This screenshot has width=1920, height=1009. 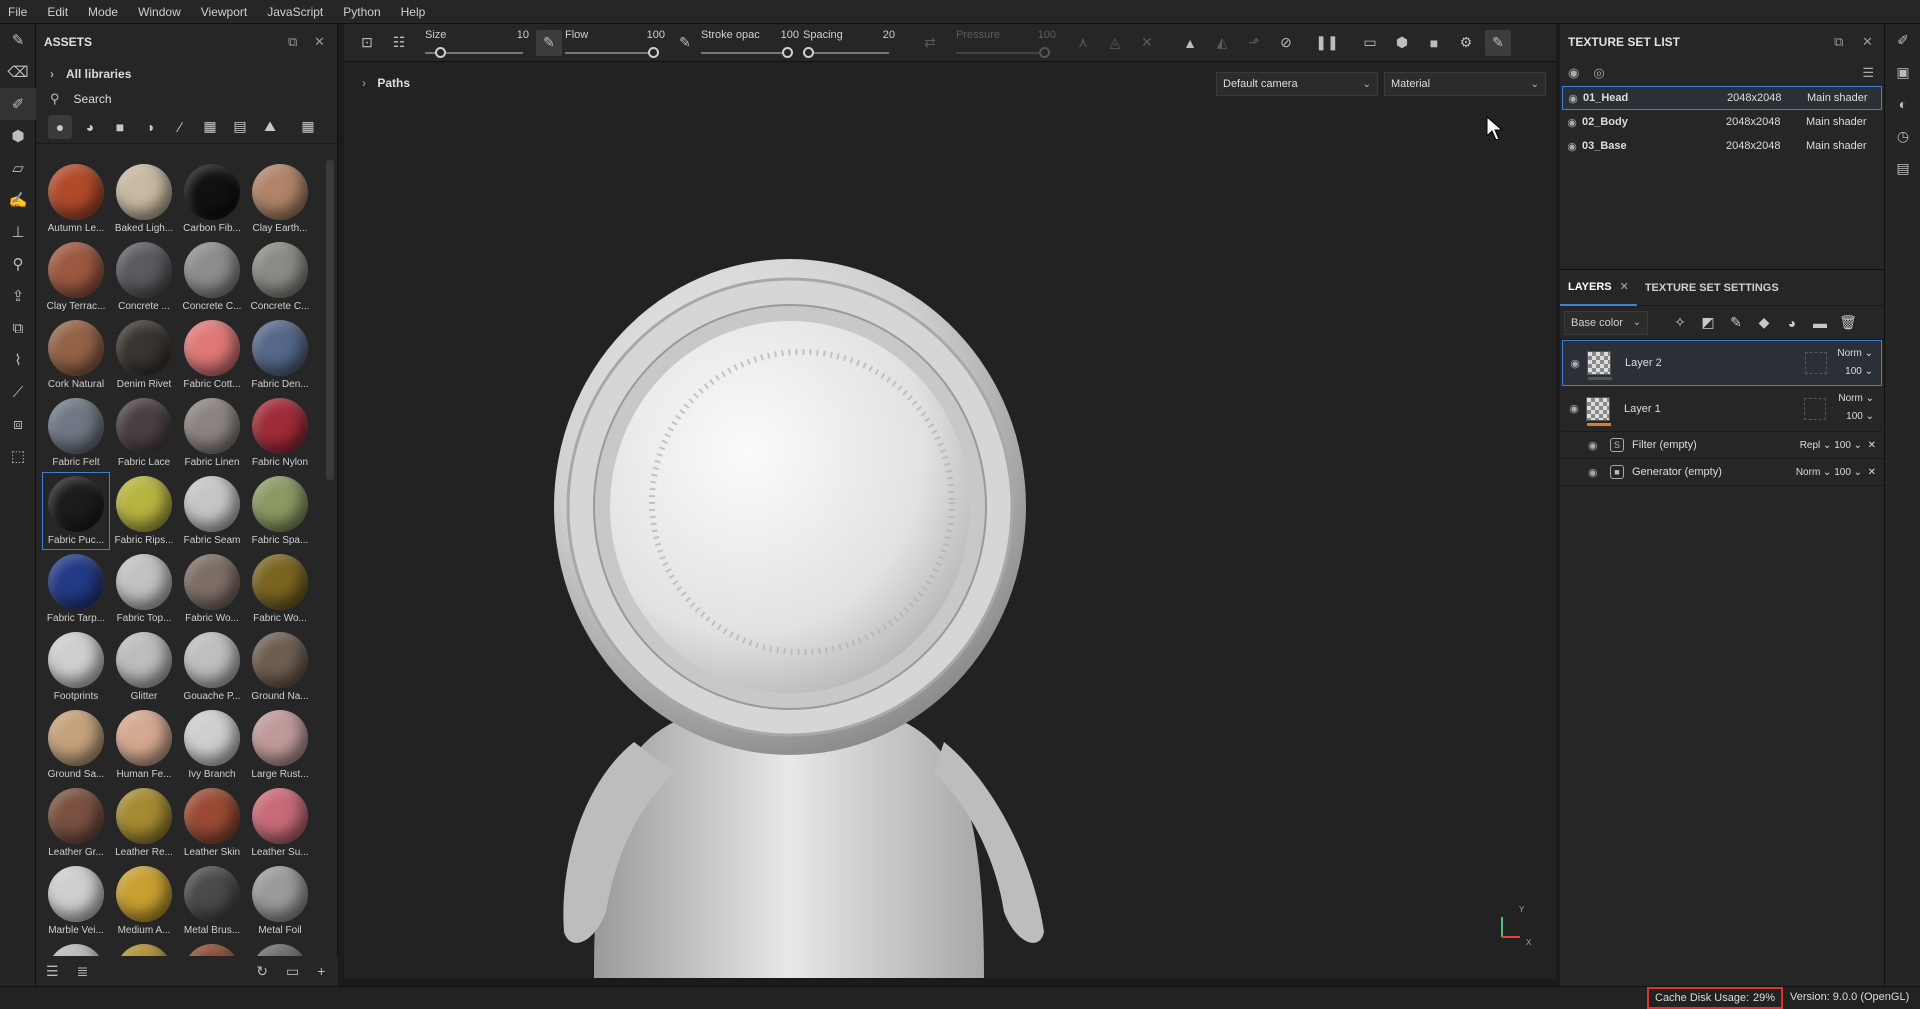 What do you see at coordinates (18, 136) in the screenshot?
I see `geometry-fill-tool-icon: ⬢` at bounding box center [18, 136].